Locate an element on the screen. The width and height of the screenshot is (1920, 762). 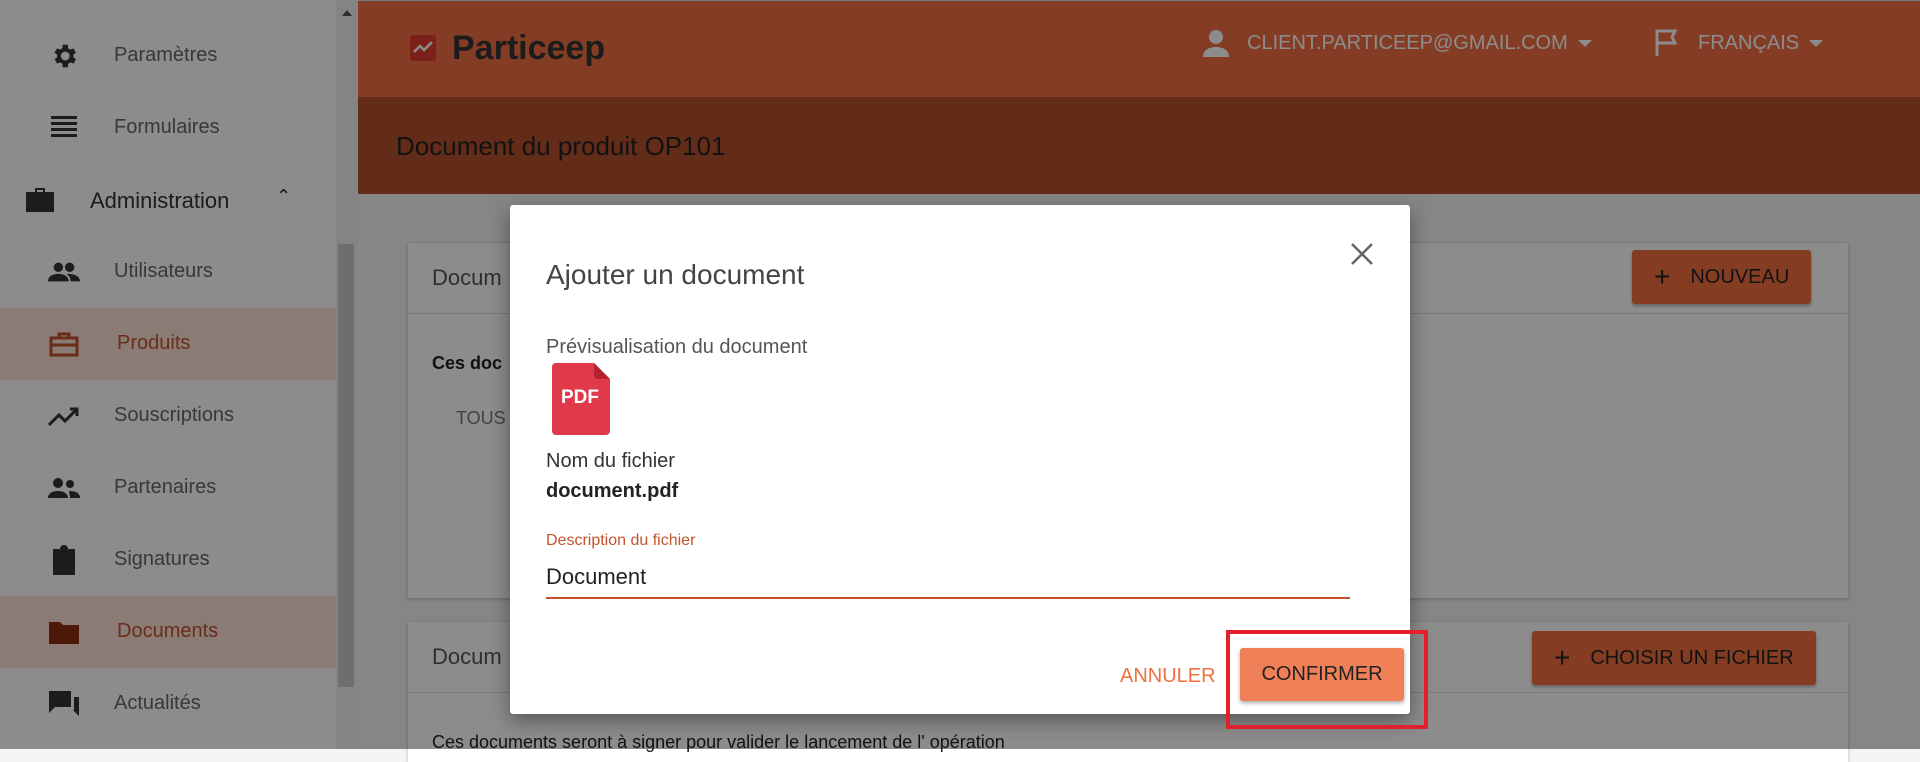
preview-label: Prévisualisation du document is located at coordinates (677, 347).